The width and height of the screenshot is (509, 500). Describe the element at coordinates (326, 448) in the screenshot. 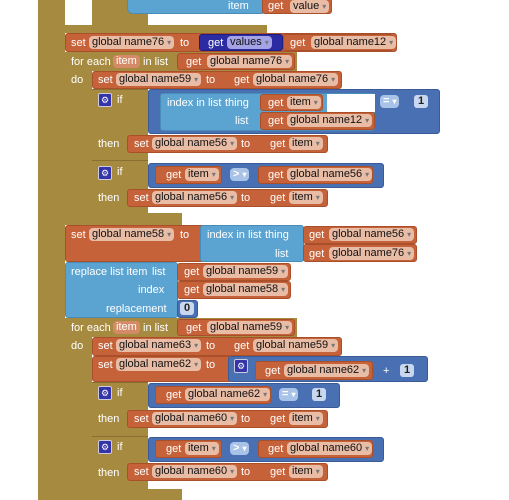

I see `var-name: global name60` at that location.